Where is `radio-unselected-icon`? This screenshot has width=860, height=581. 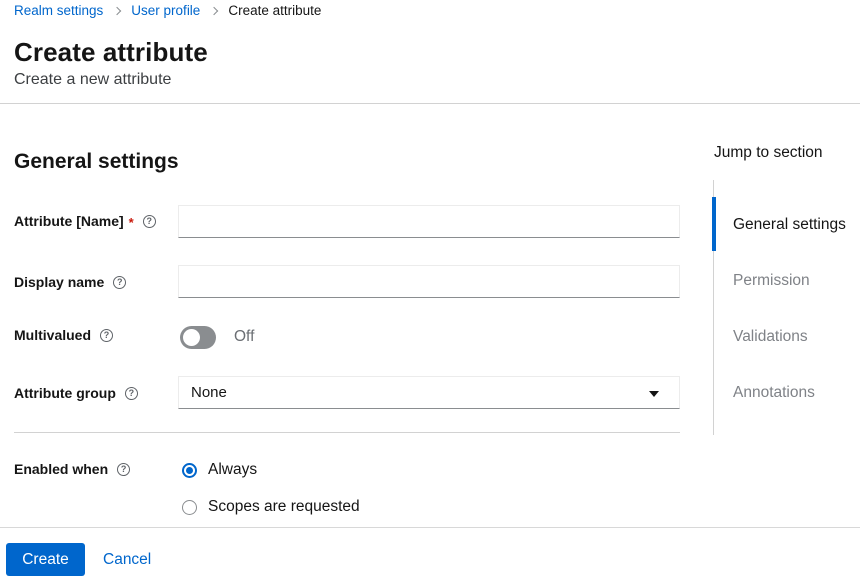 radio-unselected-icon is located at coordinates (189, 507).